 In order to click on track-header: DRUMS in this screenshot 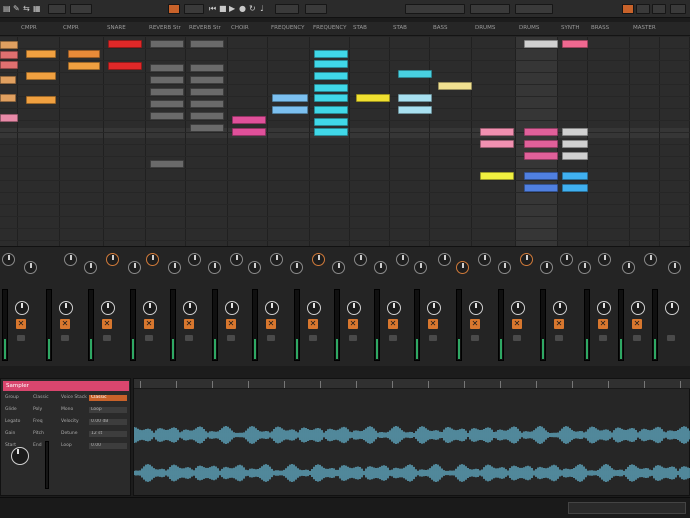, I will do `click(538, 28)`.